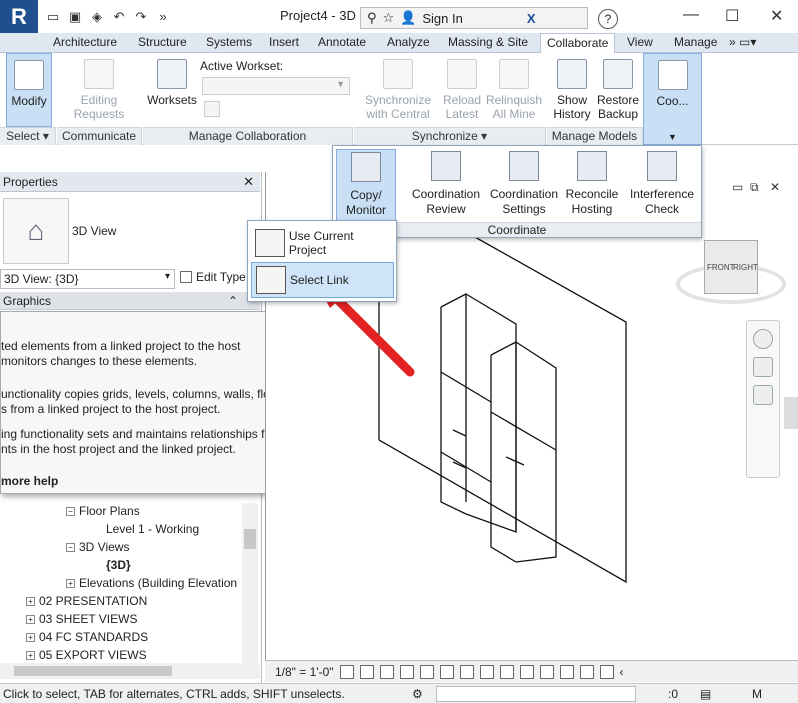 This screenshot has height=703, width=798. What do you see at coordinates (87, 279) in the screenshot?
I see `view-type-selector: 3D View: {3D} ▾` at bounding box center [87, 279].